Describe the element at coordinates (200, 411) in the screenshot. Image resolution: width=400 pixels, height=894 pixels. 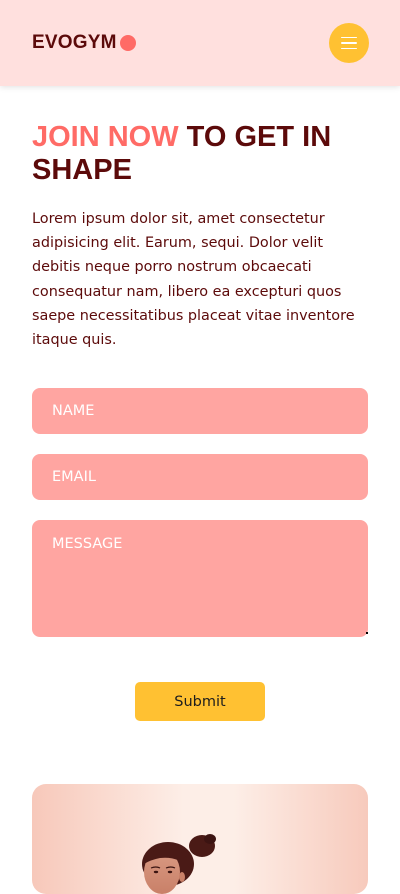
I see `name-input` at that location.